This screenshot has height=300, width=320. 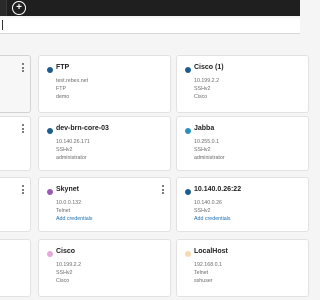 I want to click on connection-card-cisco: Cisco 10.199.2.2 SSHv2 Cisco, so click(x=104, y=268).